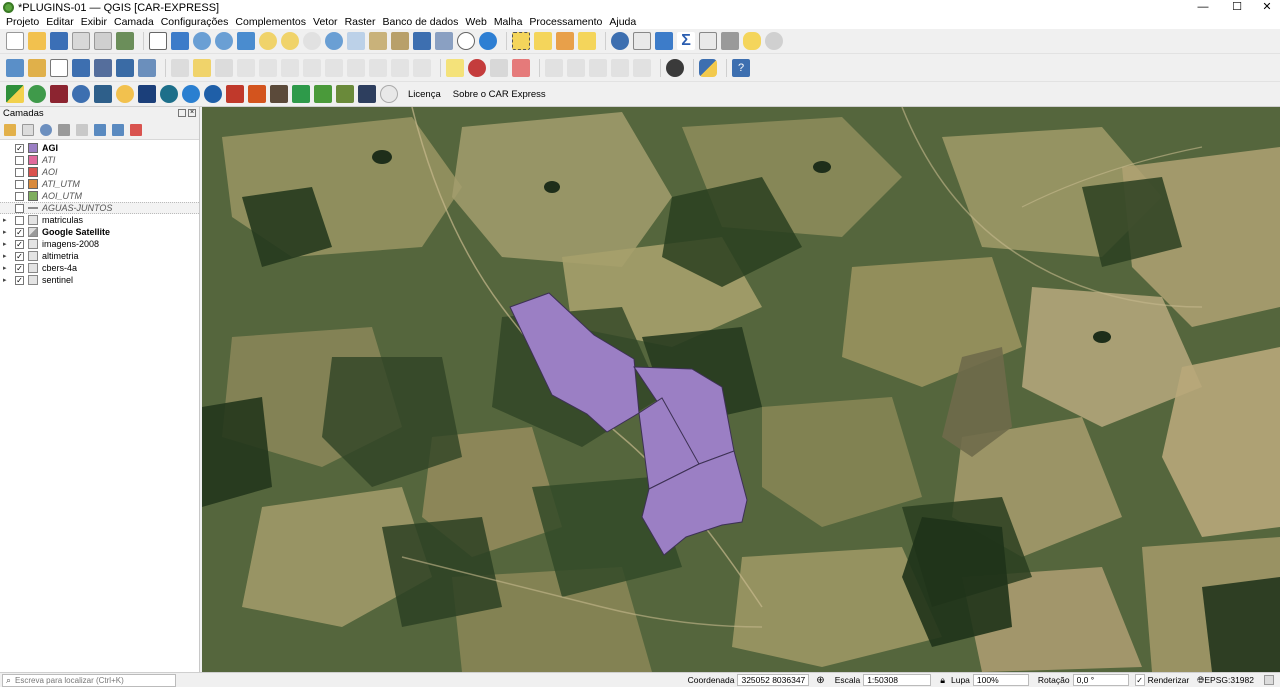 The width and height of the screenshot is (1280, 687). I want to click on zoom-to-layer-icon, so click(290, 41).